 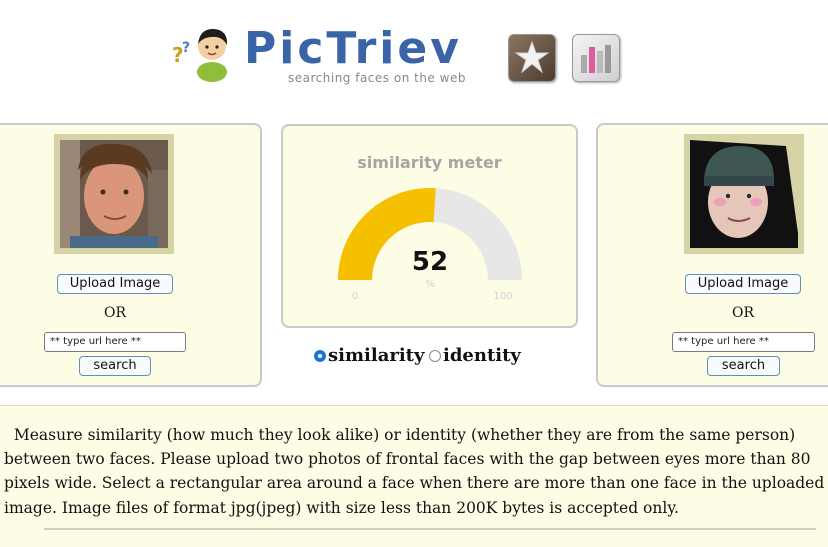 I want to click on identity-label: identity, so click(x=482, y=355).